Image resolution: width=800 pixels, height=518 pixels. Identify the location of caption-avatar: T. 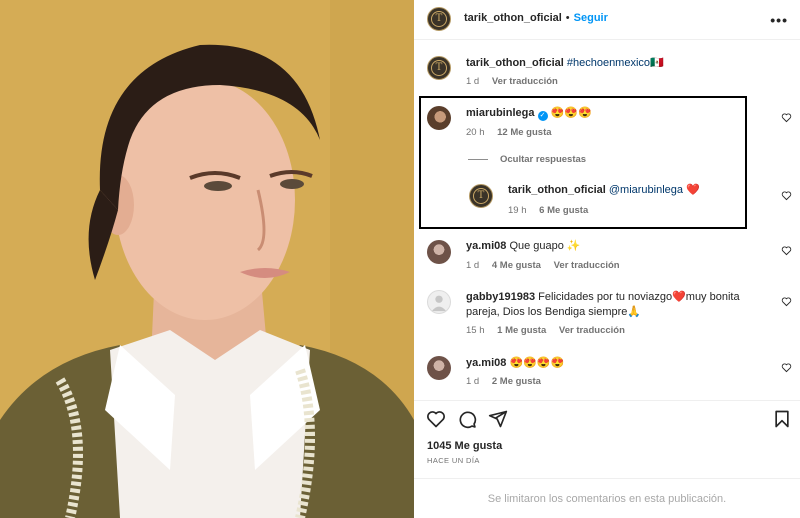
(439, 68).